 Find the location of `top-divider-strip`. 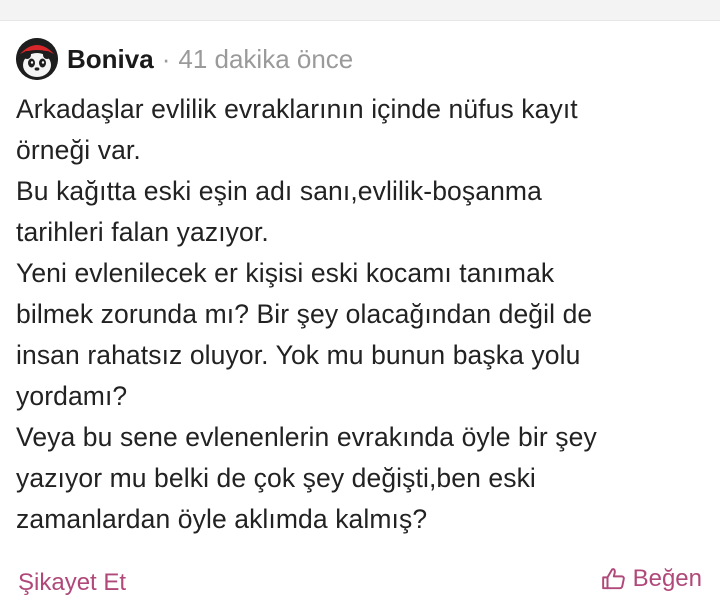

top-divider-strip is located at coordinates (360, 10).